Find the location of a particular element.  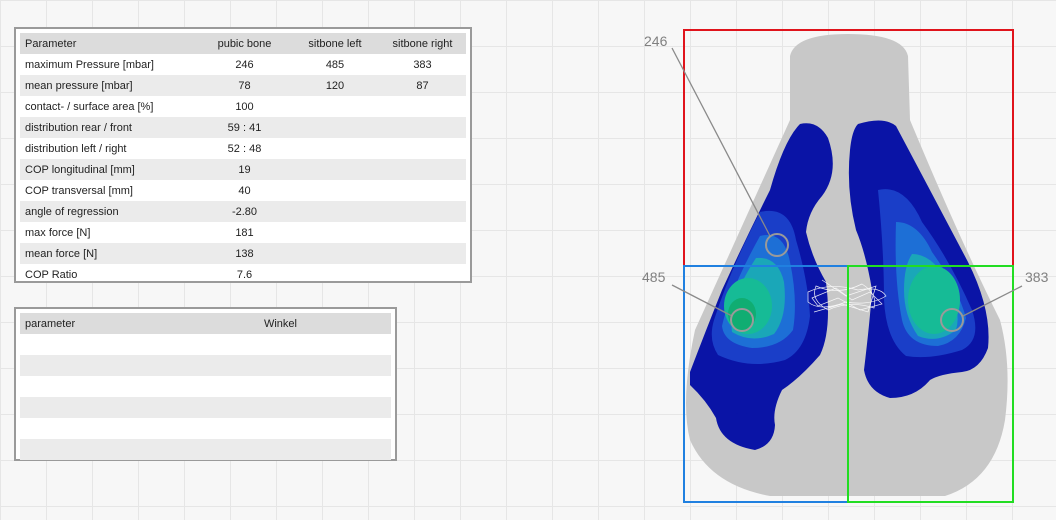

callout-pubic-bone-value: 246 is located at coordinates (656, 41).